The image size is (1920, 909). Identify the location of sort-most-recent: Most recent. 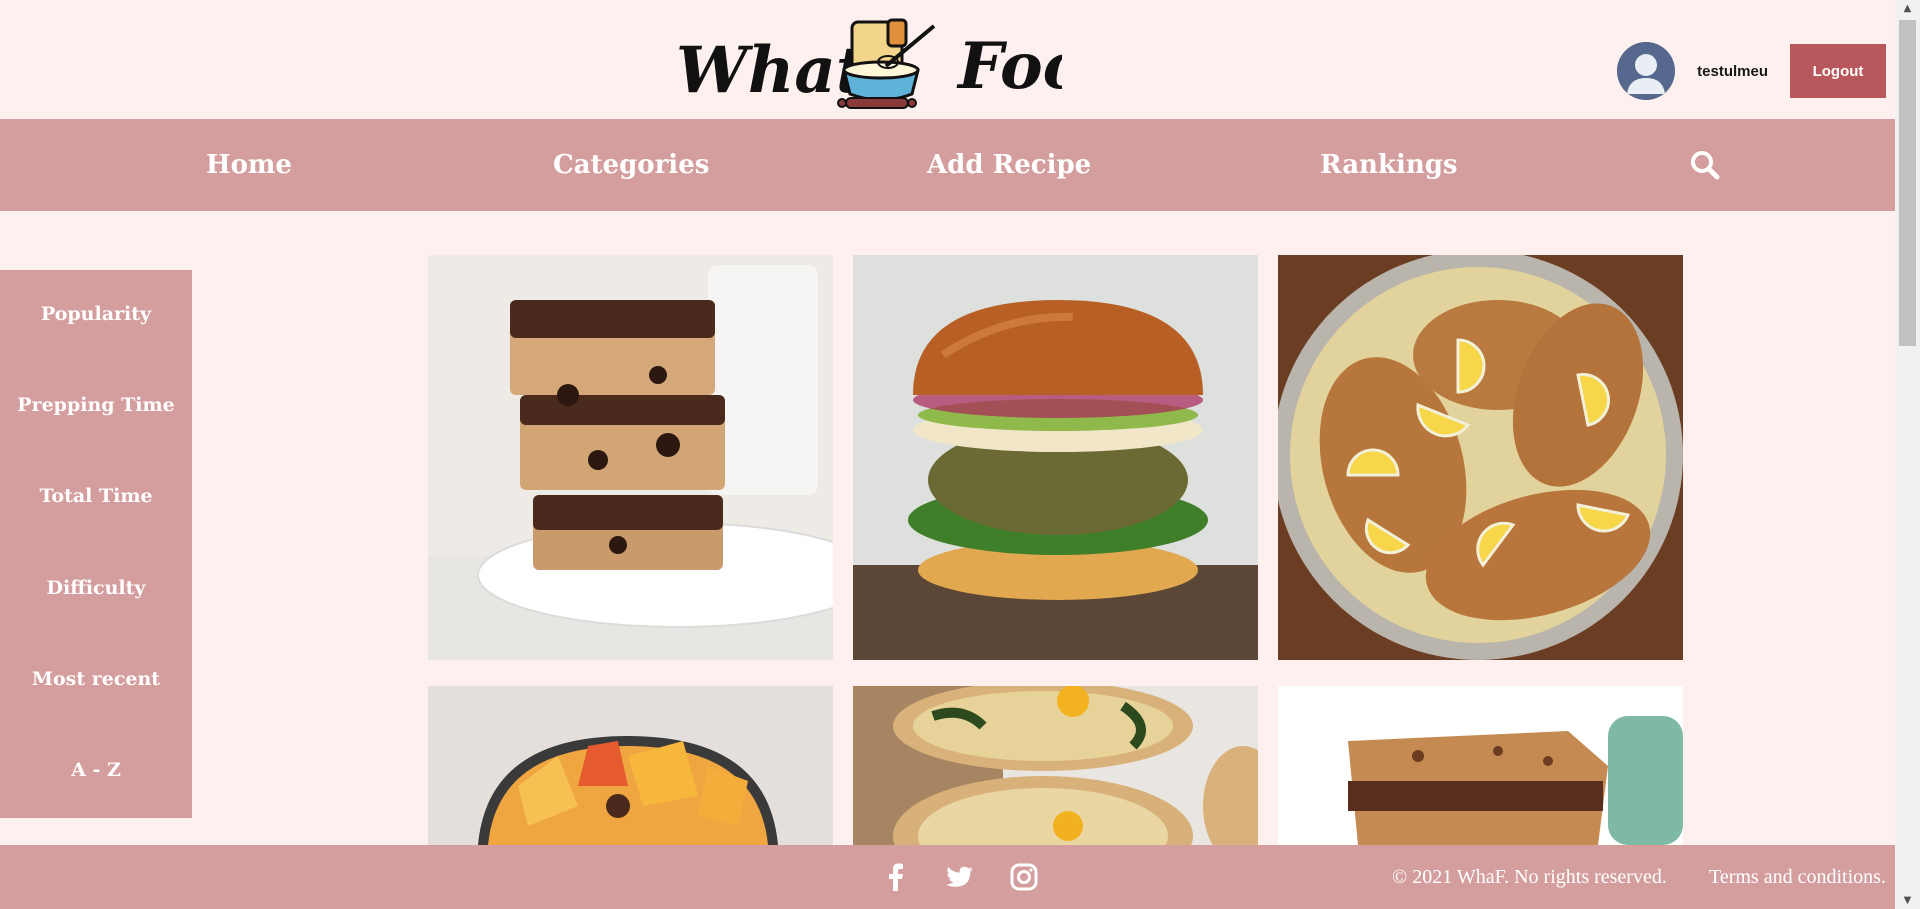
(96, 679).